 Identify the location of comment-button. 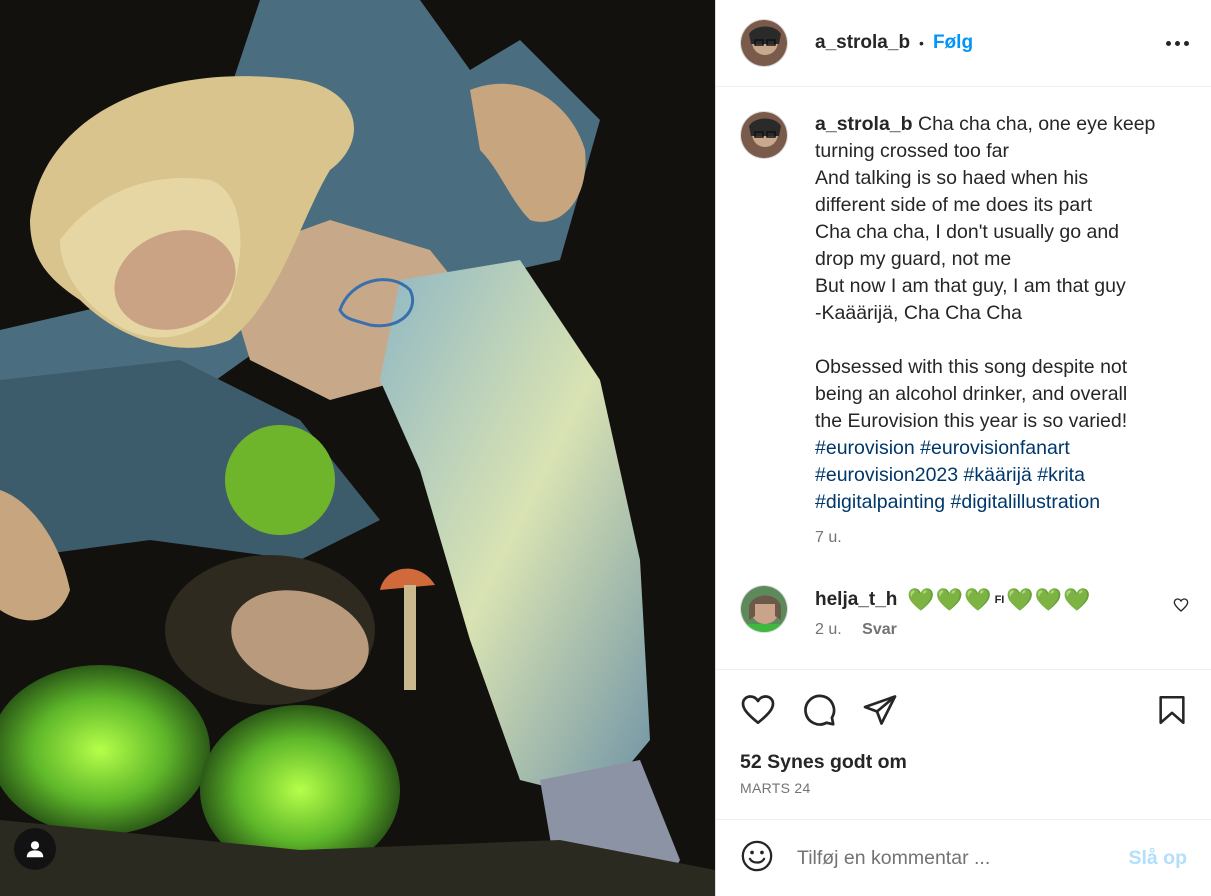
(819, 712).